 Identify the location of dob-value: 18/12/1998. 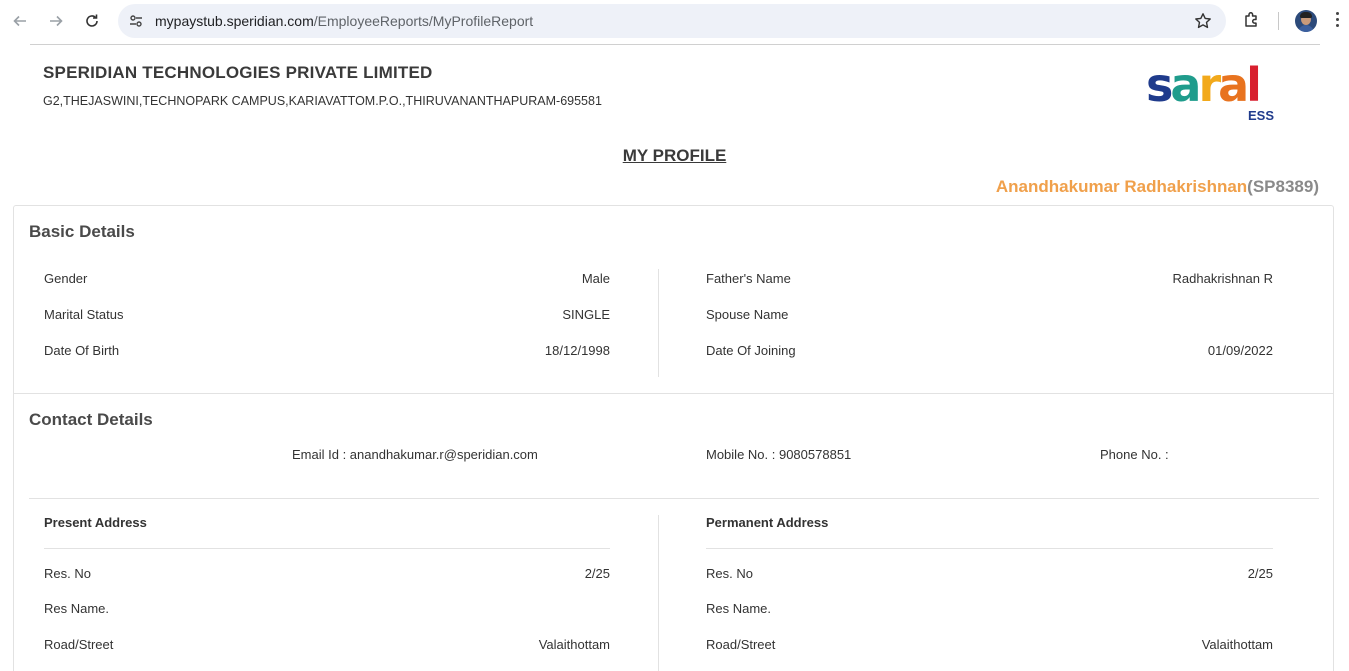
(577, 350).